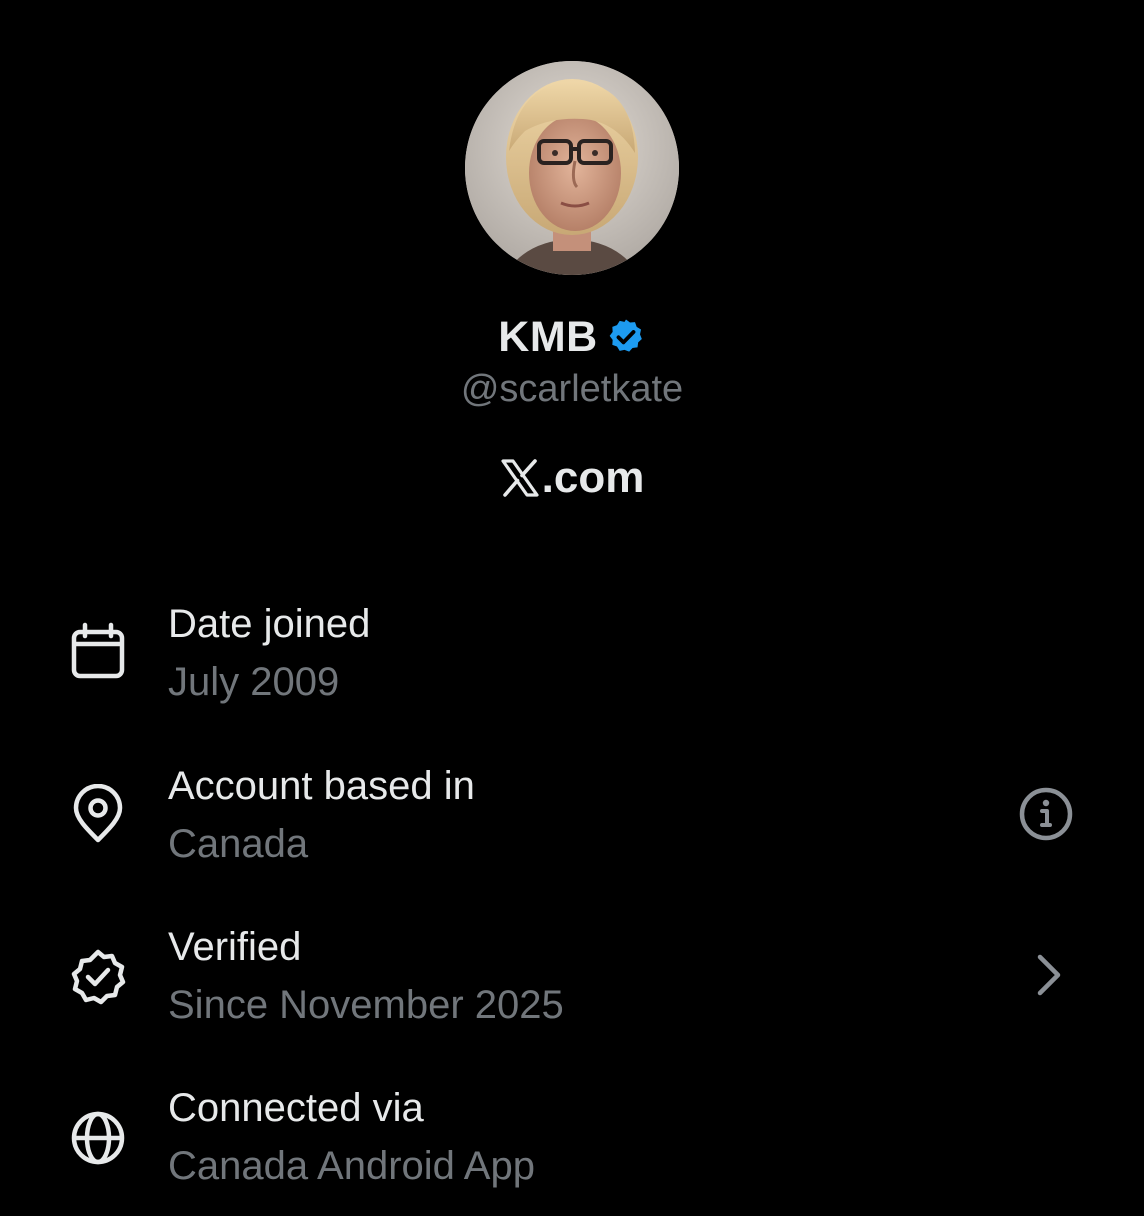 This screenshot has height=1216, width=1144. I want to click on detail-row-connected-via: Connected via Canada Android App, so click(572, 1151).